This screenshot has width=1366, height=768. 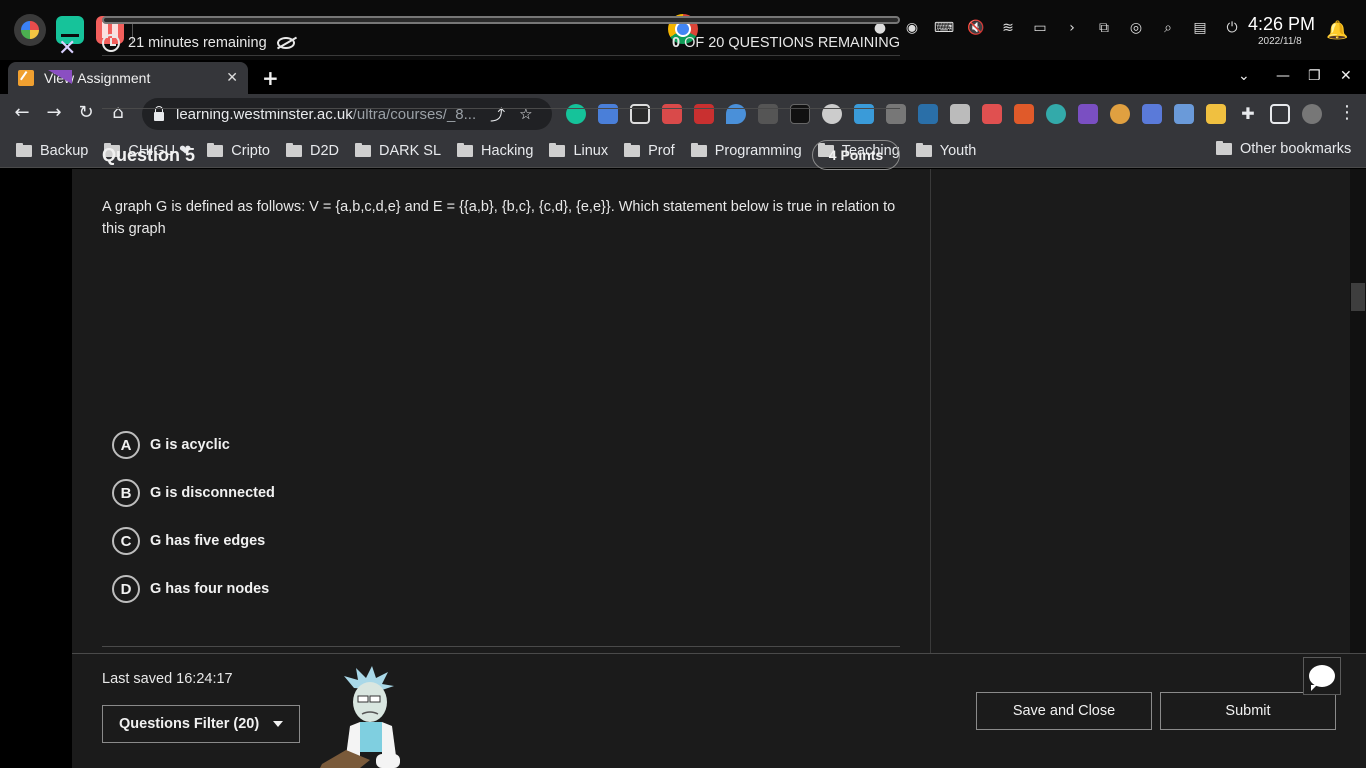 What do you see at coordinates (30, 30) in the screenshot?
I see `launcher-icon` at bounding box center [30, 30].